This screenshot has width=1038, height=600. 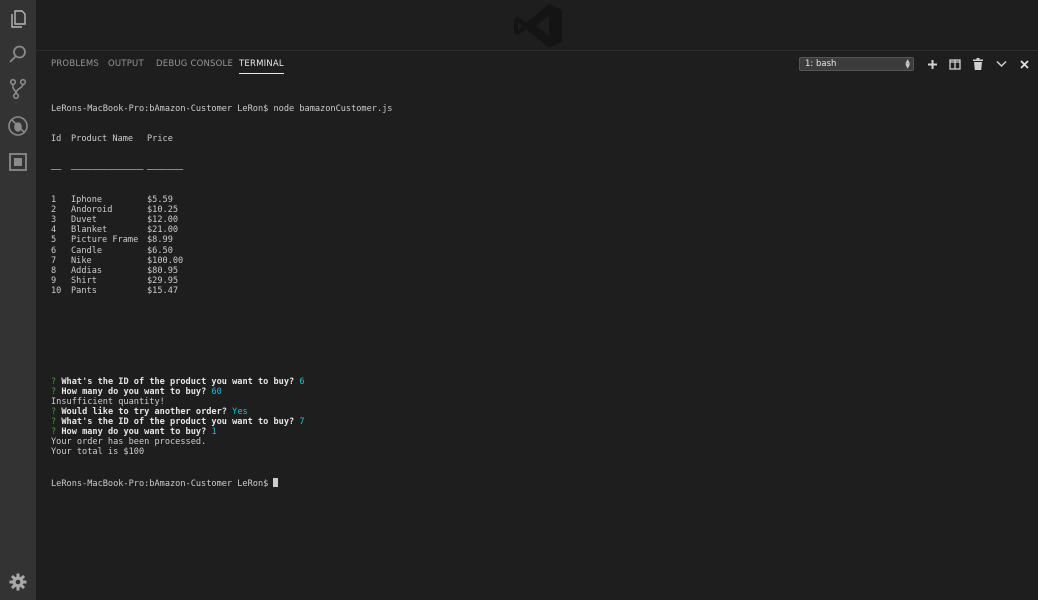 What do you see at coordinates (56, 169) in the screenshot?
I see `underline-id: ——` at bounding box center [56, 169].